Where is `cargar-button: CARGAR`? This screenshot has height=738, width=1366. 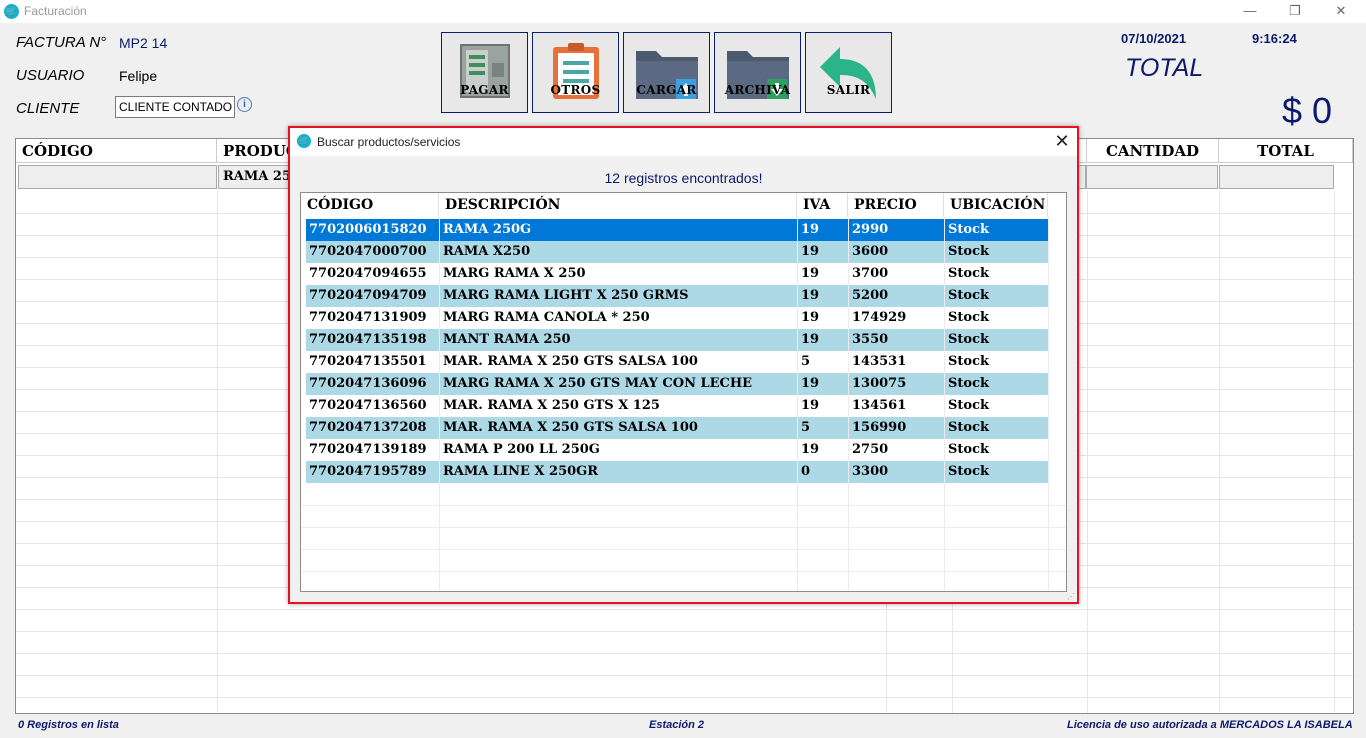
cargar-button: CARGAR is located at coordinates (666, 72).